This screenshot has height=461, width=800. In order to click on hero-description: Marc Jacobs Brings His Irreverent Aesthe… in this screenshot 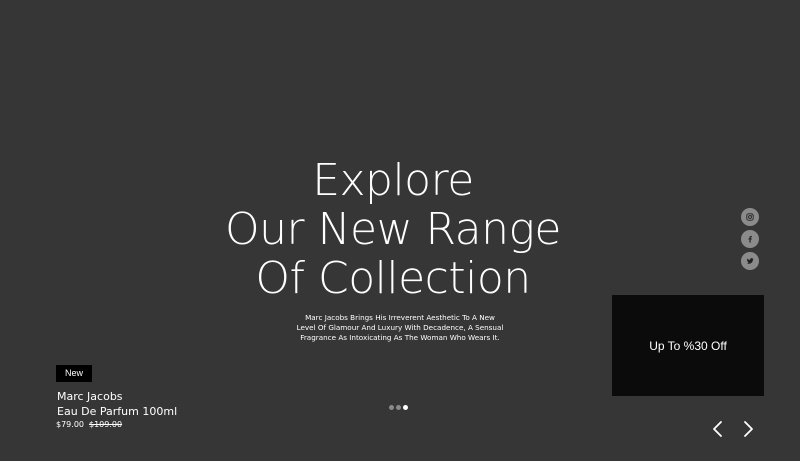, I will do `click(400, 328)`.